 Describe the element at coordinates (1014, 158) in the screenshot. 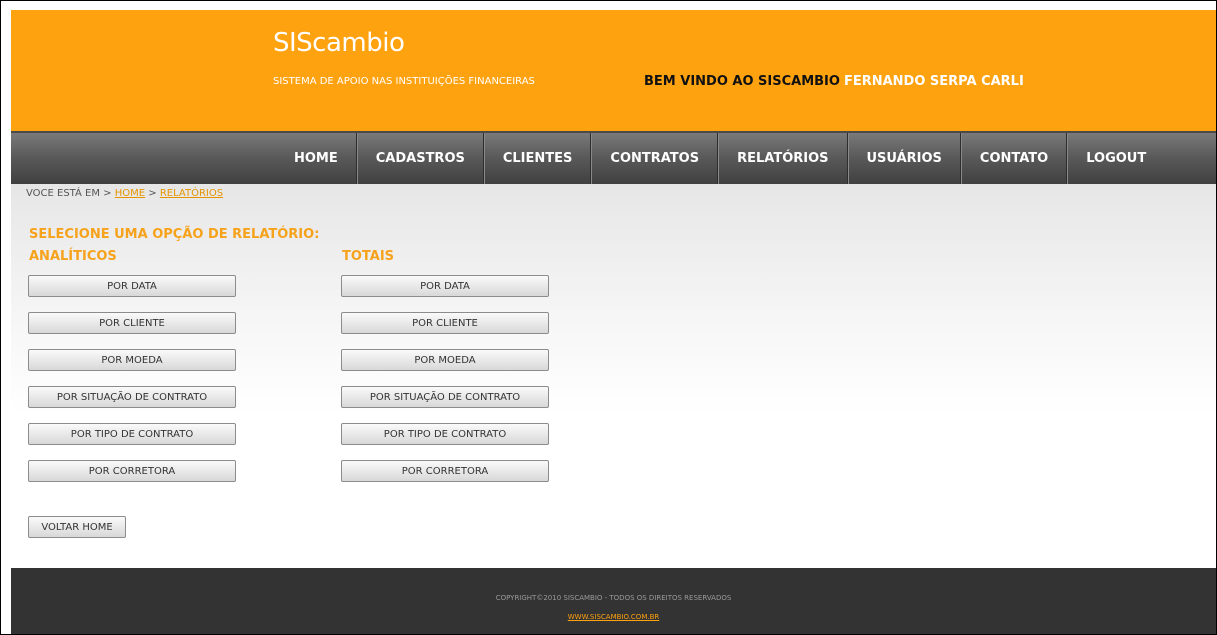

I see `nav-contato: CONTATO` at that location.